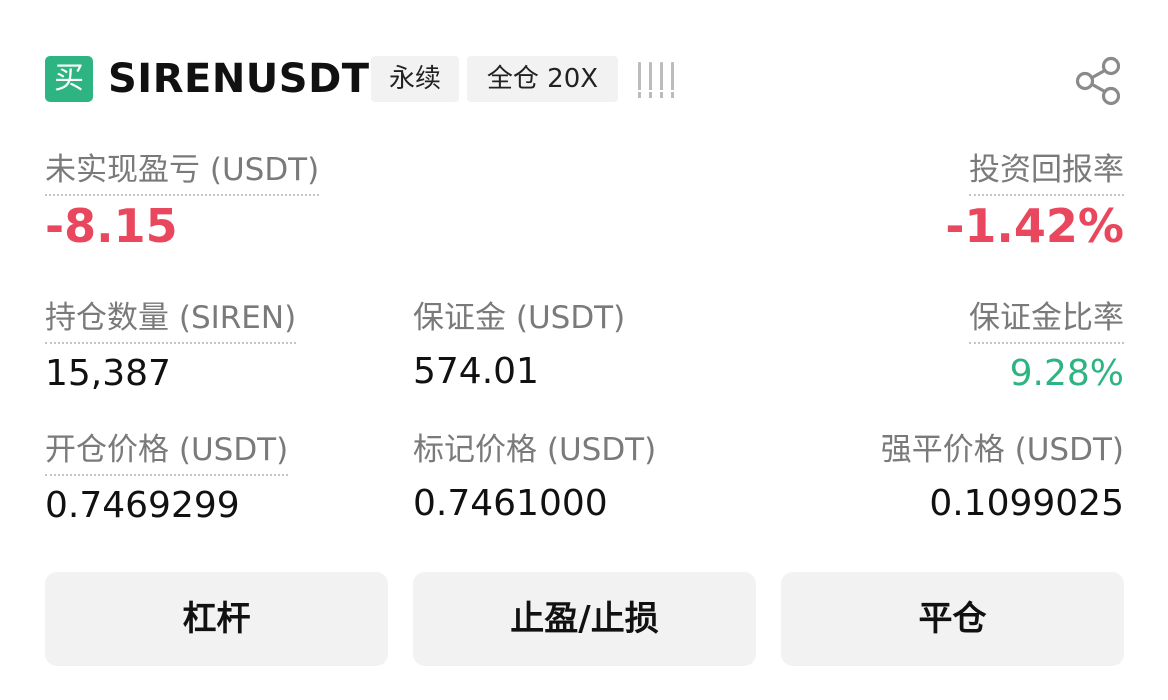 This screenshot has width=1168, height=700. What do you see at coordinates (658, 80) in the screenshot?
I see `adl-level-icon` at bounding box center [658, 80].